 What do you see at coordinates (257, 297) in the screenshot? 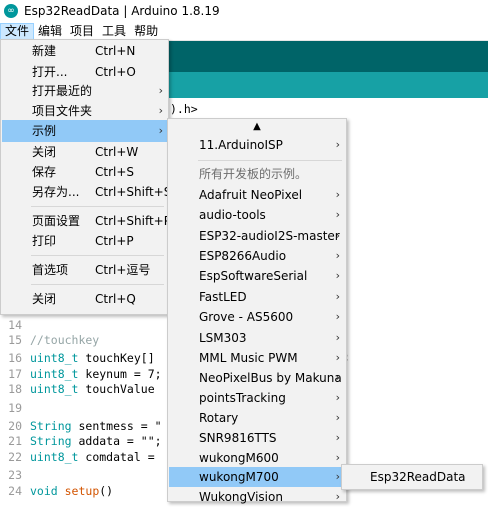
I see `submenu-item: FastLED ›` at bounding box center [257, 297].